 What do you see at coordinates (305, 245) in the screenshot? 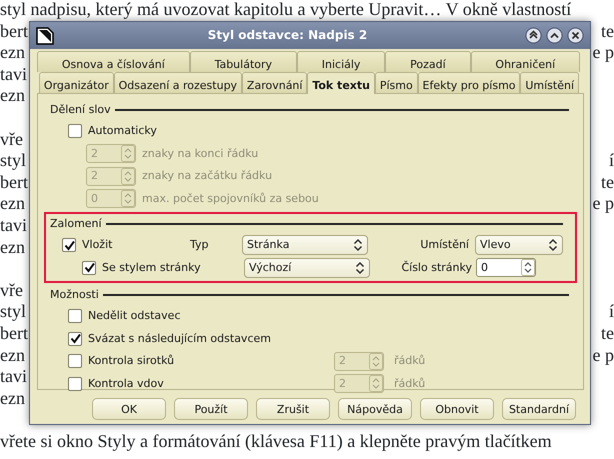
I see `type-dropdown: Stránka` at bounding box center [305, 245].